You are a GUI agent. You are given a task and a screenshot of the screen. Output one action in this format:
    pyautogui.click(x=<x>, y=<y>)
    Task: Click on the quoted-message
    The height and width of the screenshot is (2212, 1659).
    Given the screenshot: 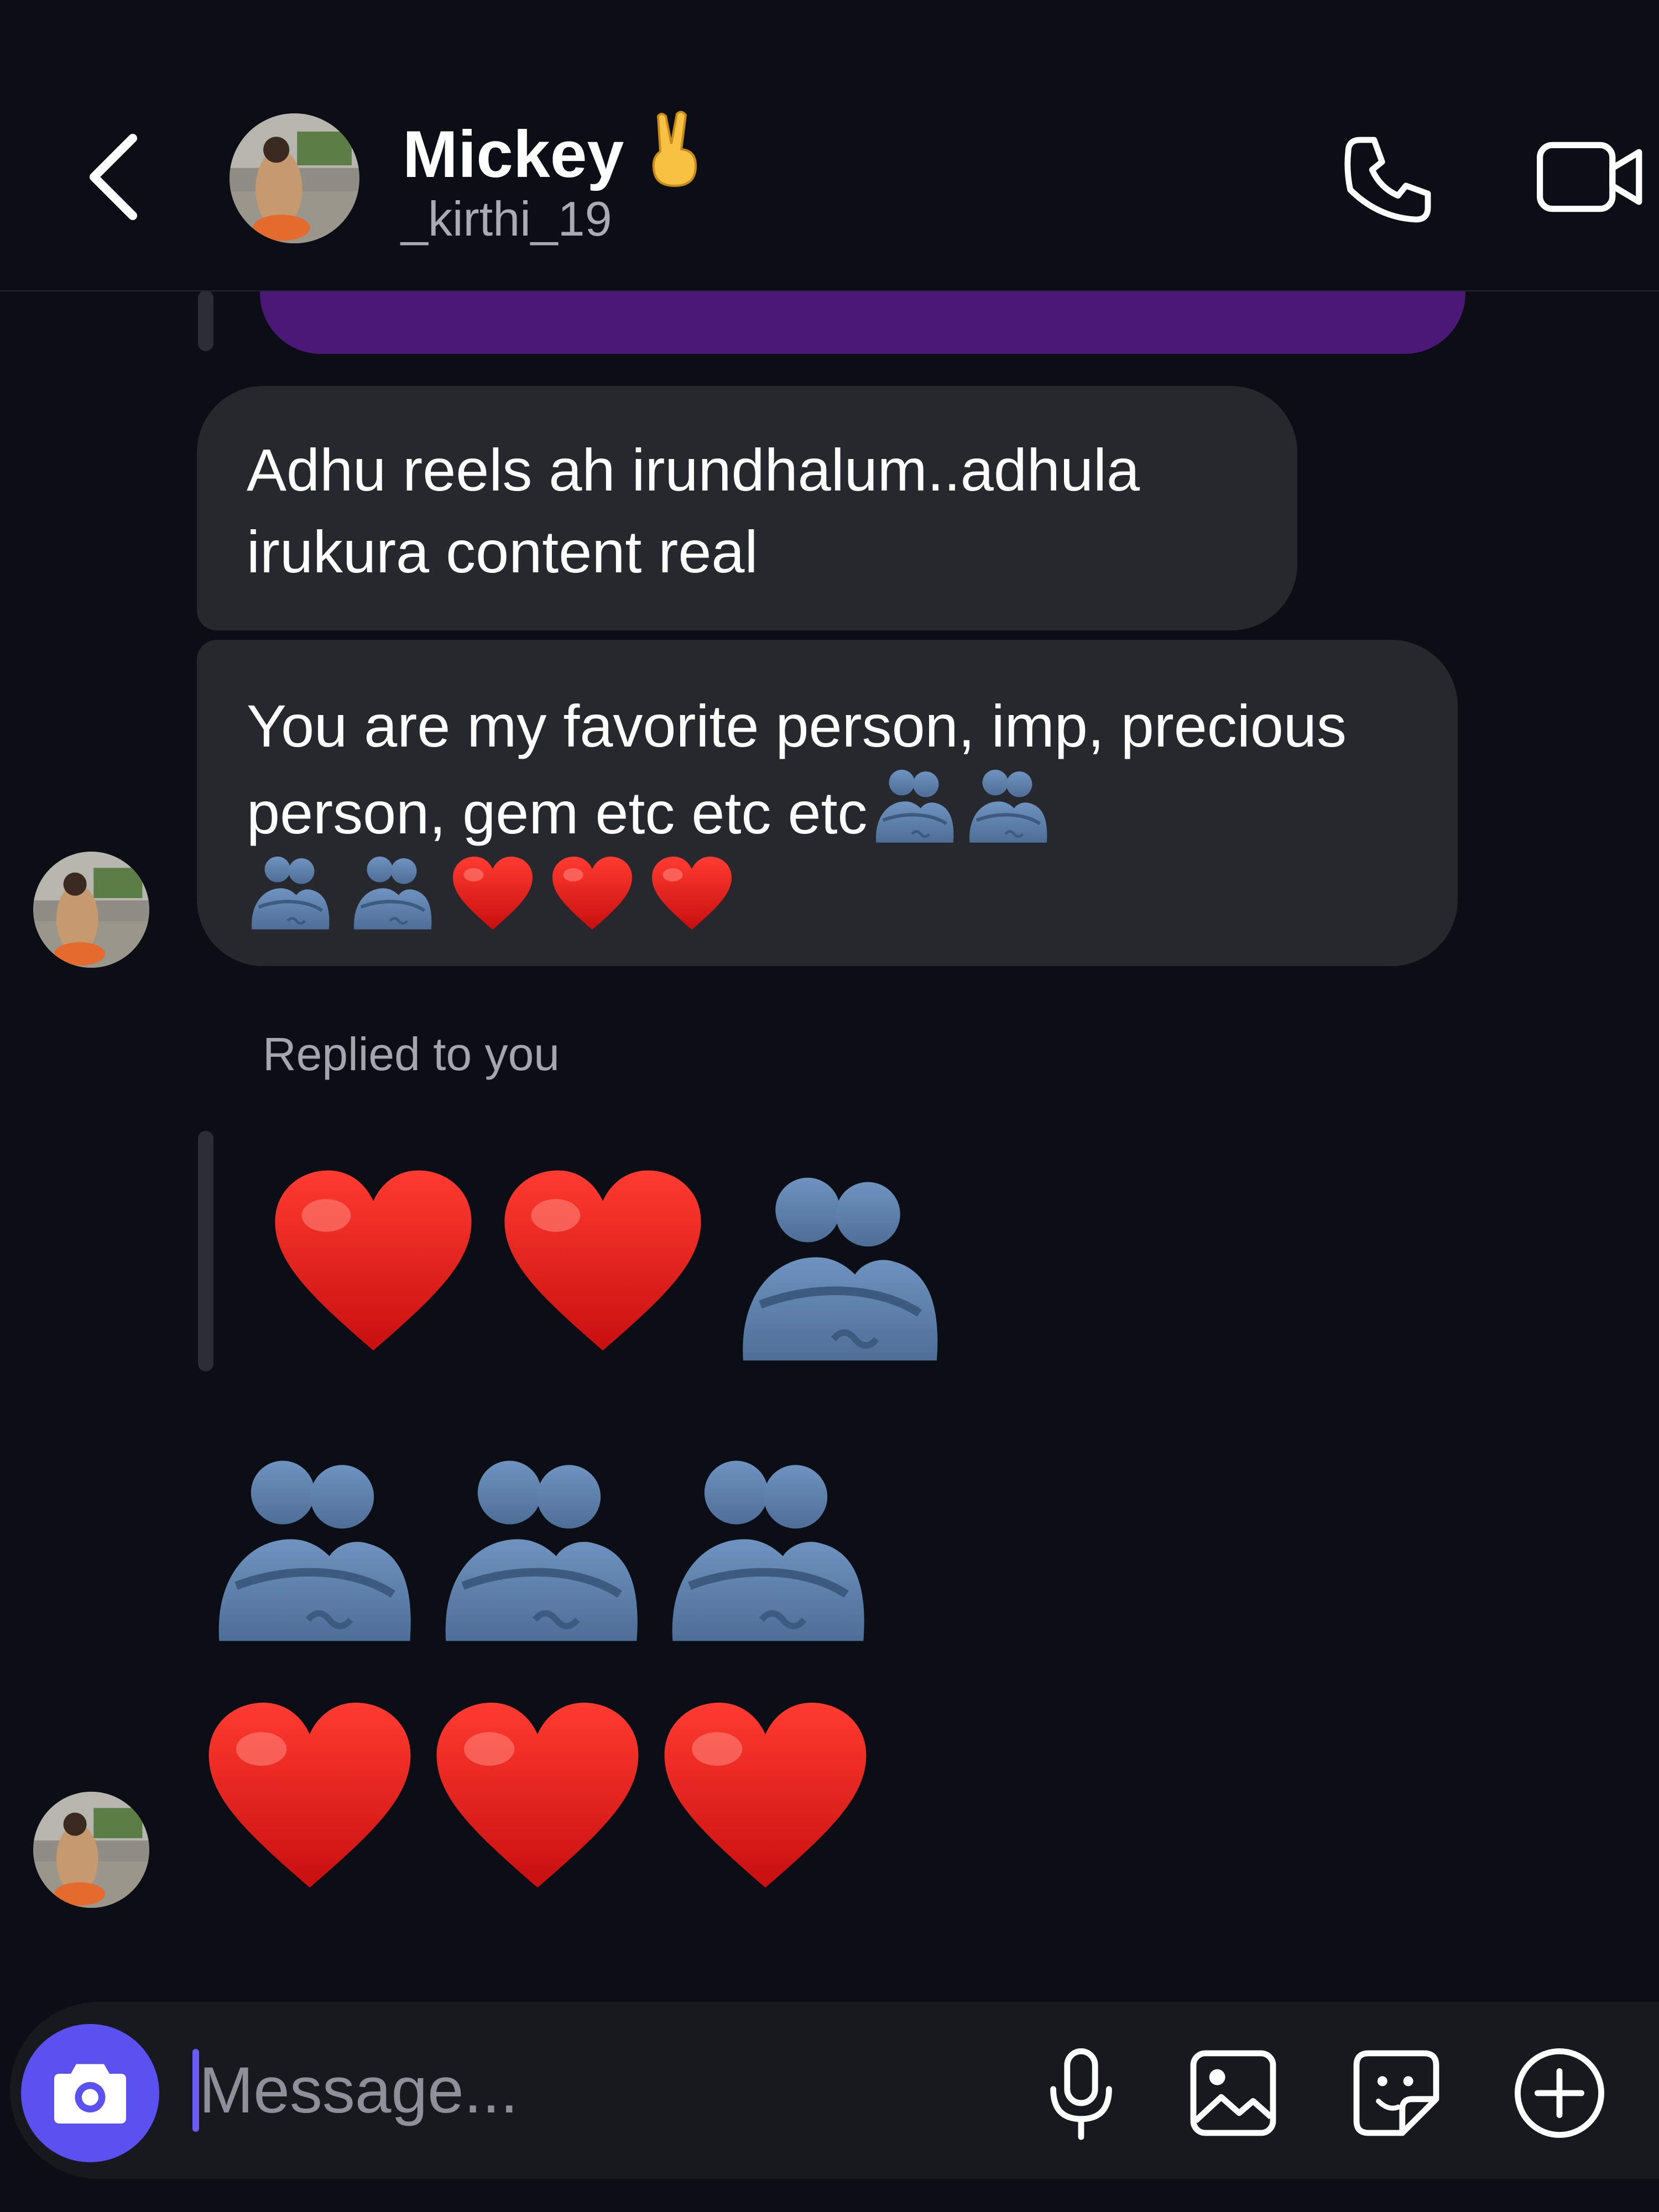 What is the action you would take?
    pyautogui.click(x=609, y=1262)
    